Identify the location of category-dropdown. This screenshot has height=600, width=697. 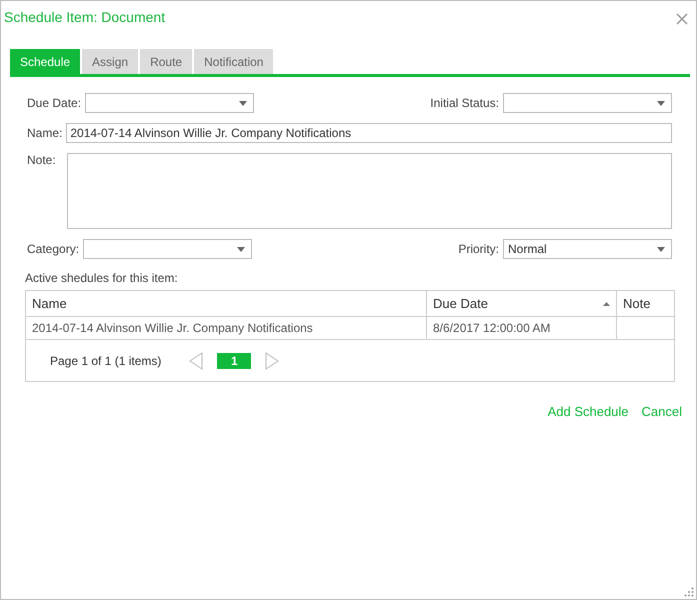
(167, 249).